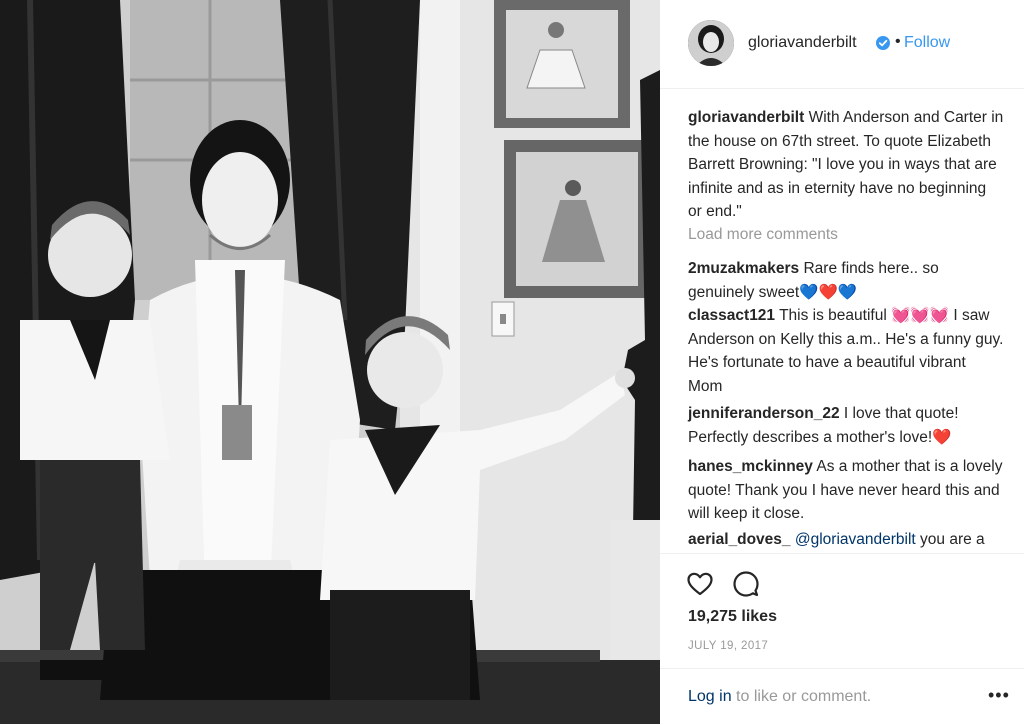 The image size is (1024, 725). What do you see at coordinates (763, 235) in the screenshot?
I see `load-more-comments-button: Load more comments` at bounding box center [763, 235].